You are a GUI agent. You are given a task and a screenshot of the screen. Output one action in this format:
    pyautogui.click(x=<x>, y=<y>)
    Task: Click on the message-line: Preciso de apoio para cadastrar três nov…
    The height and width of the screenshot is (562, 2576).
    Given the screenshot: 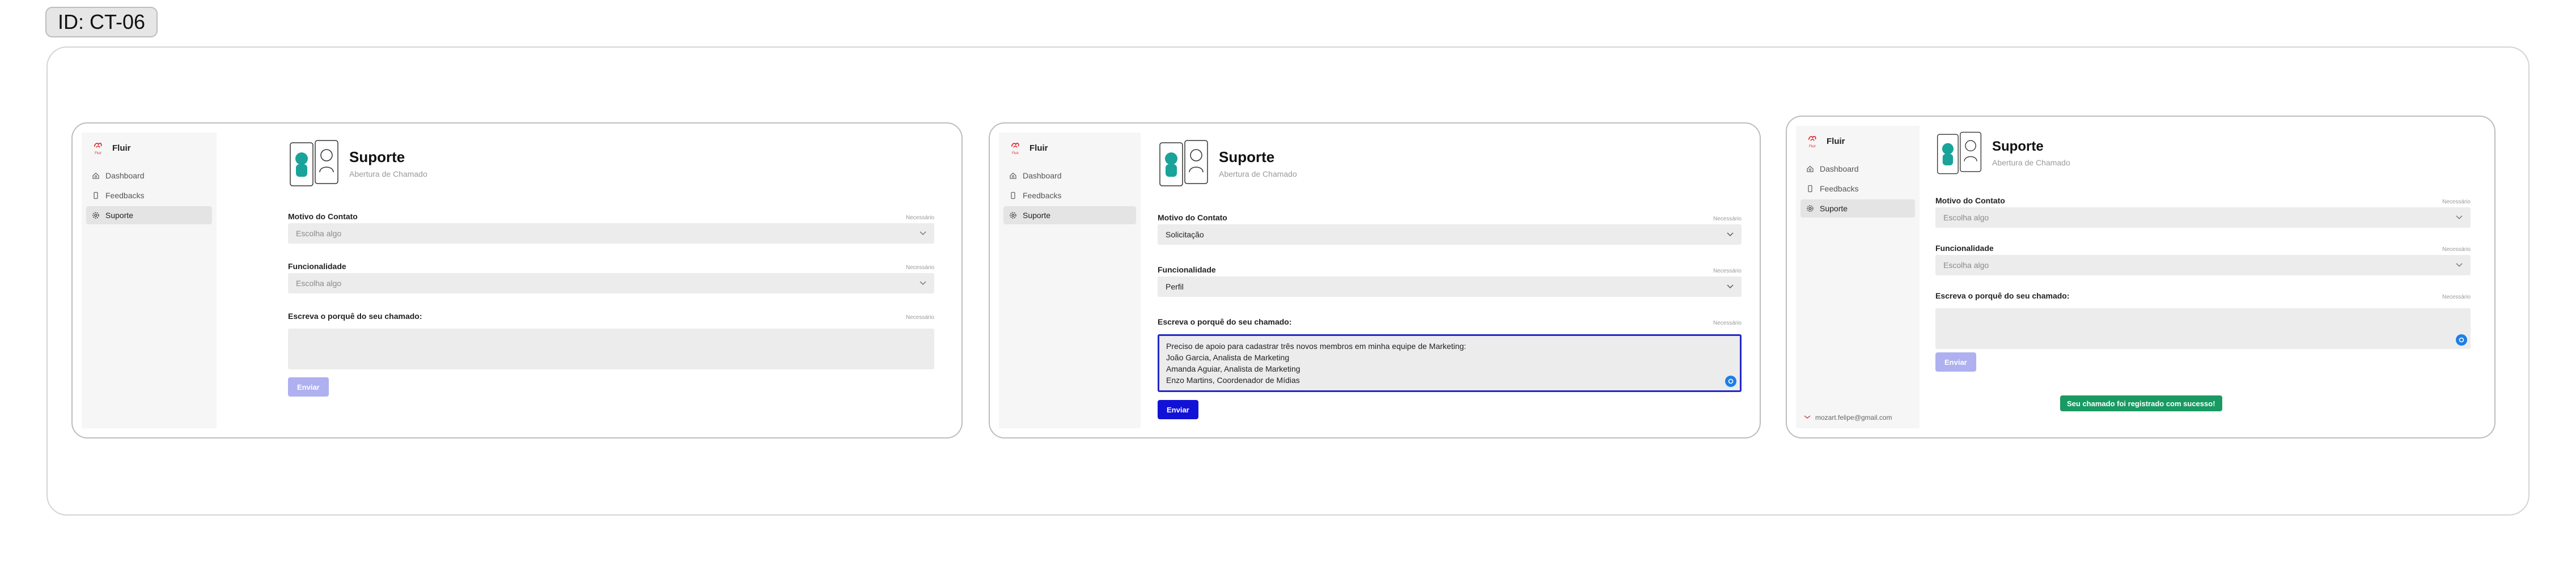 What is the action you would take?
    pyautogui.click(x=1316, y=347)
    